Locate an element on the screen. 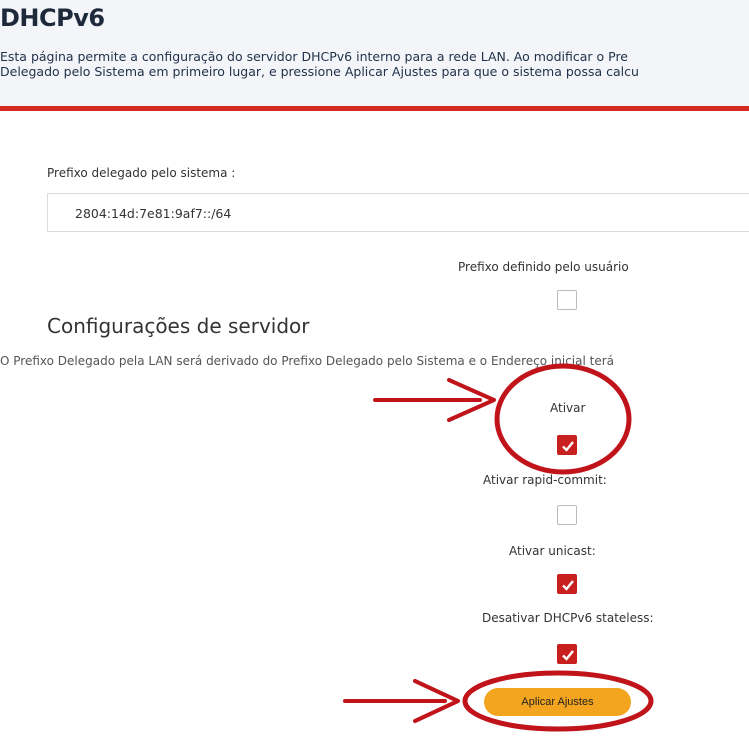 The width and height of the screenshot is (749, 736). annotation-circle is located at coordinates (563, 419).